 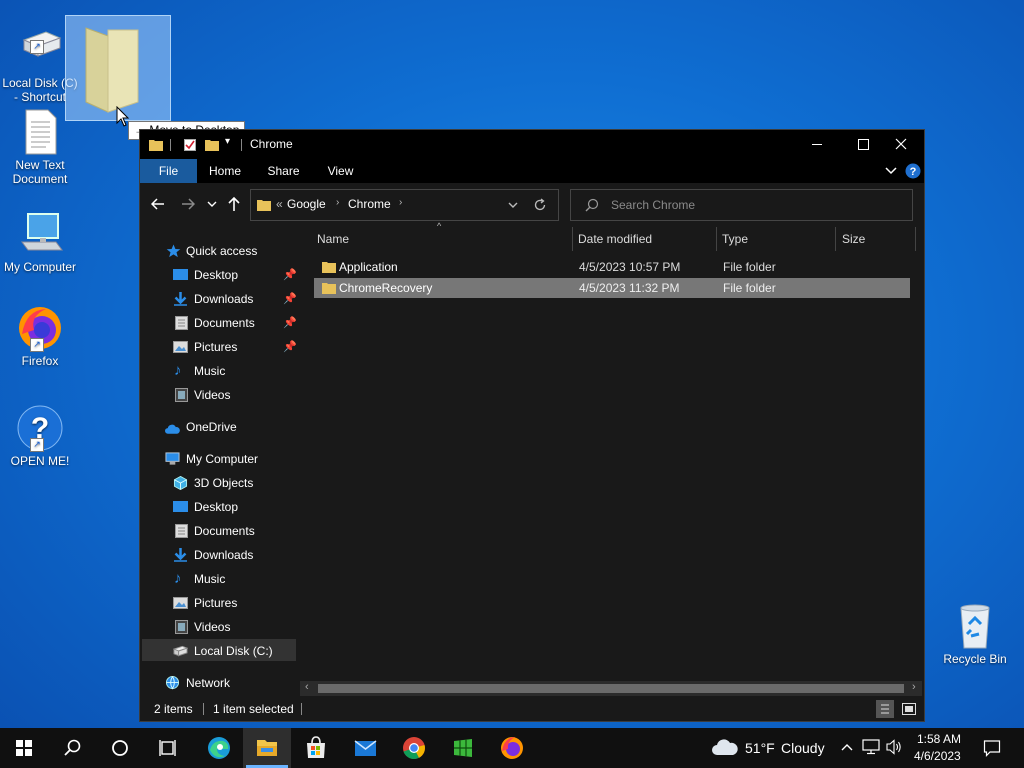 I want to click on scroll-left-icon: ‹, so click(x=307, y=687).